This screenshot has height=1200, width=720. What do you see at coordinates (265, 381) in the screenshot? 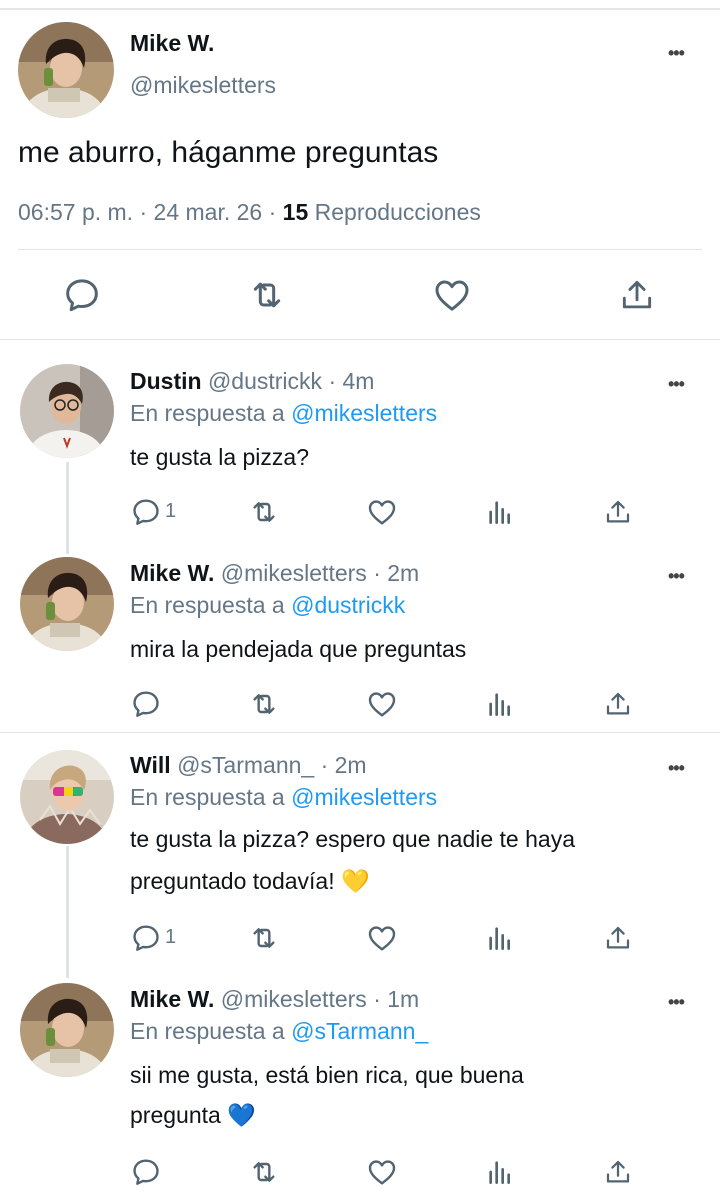
I see `reply-author-handle: @dustrickk` at bounding box center [265, 381].